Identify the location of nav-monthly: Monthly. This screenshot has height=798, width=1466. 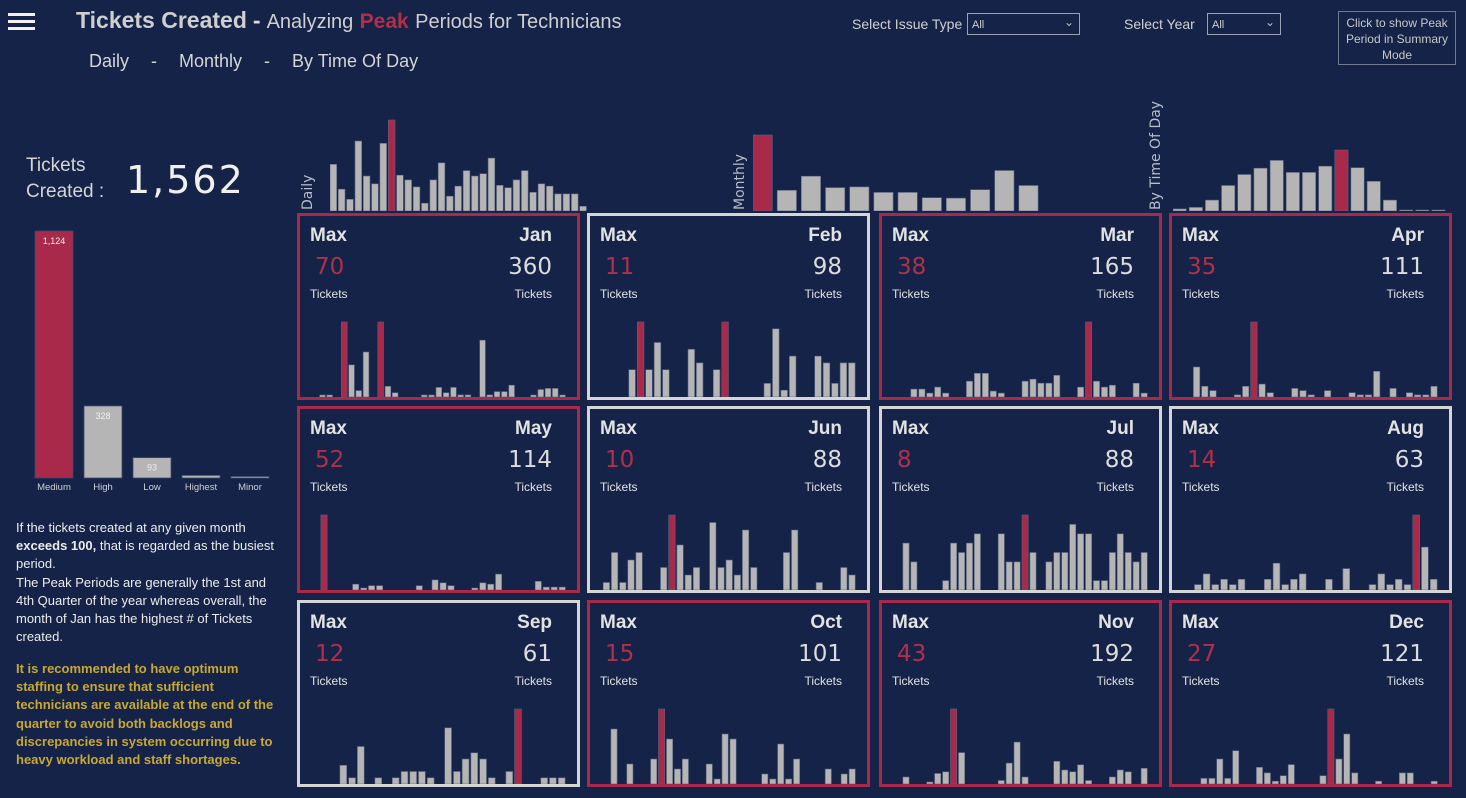
(210, 61).